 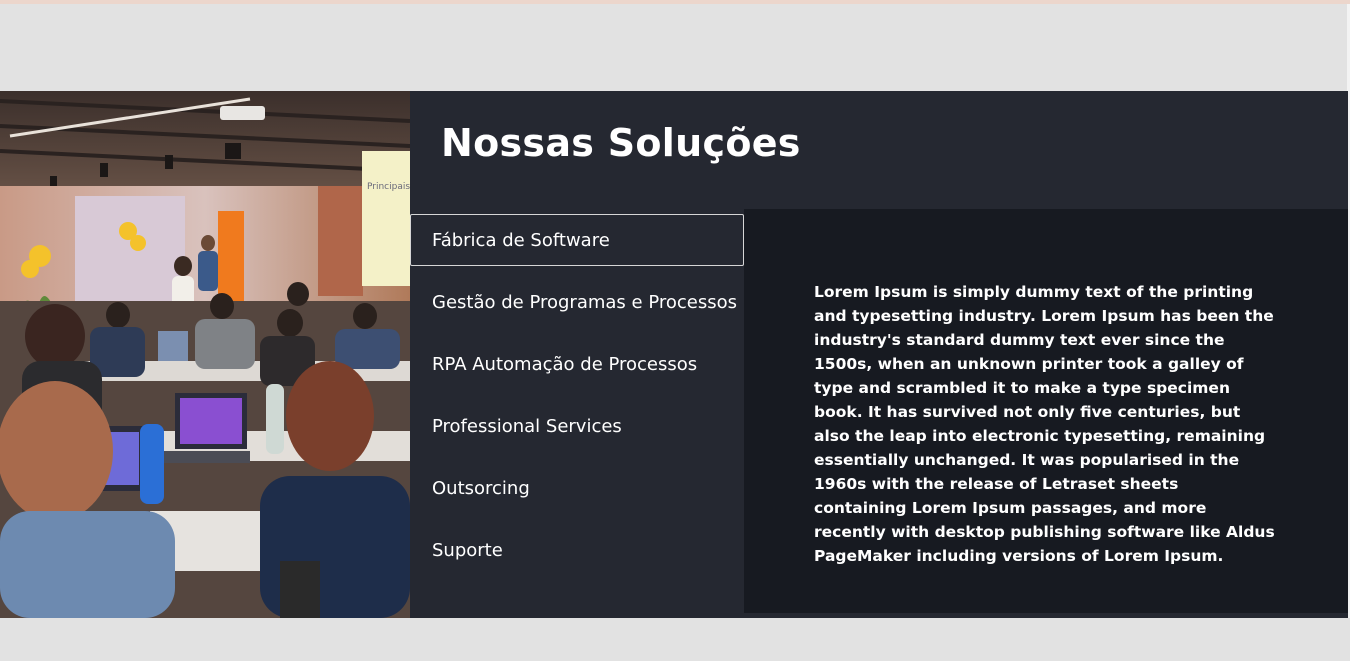 I want to click on tab-gestao-de-programas-e-processos: Gestão de Programas e Processos, so click(x=577, y=302).